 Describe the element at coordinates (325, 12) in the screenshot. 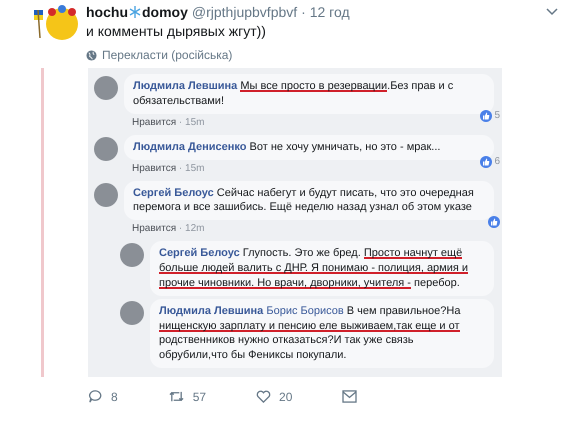

I see `tweet-time: · 12 год` at that location.